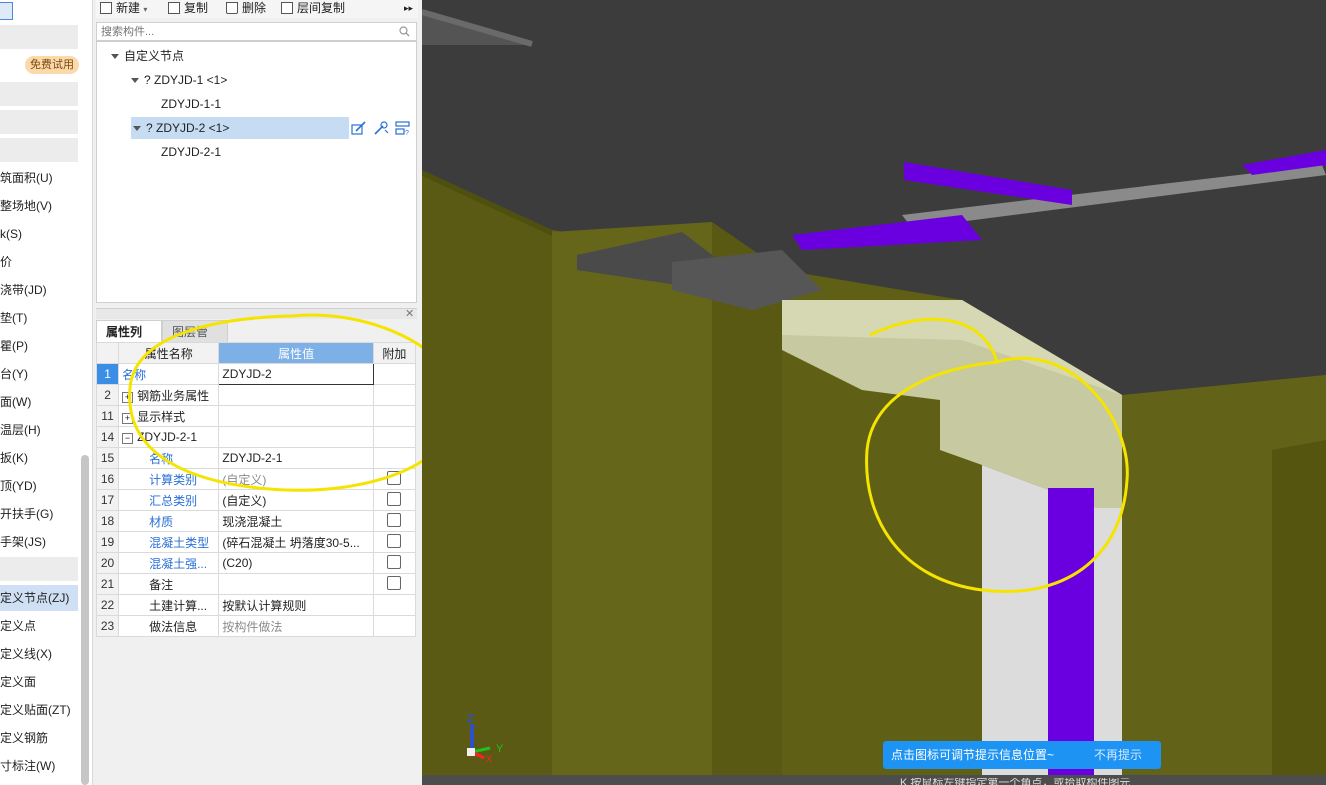  Describe the element at coordinates (85, 620) in the screenshot. I see `nav-scrollbar` at that location.